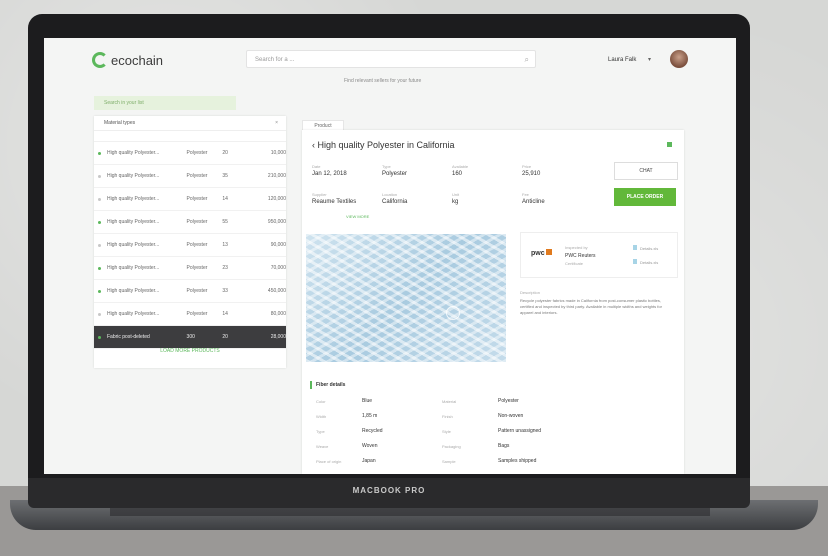 The height and width of the screenshot is (556, 828). I want to click on seller-name: PWC Reuters, so click(580, 256).